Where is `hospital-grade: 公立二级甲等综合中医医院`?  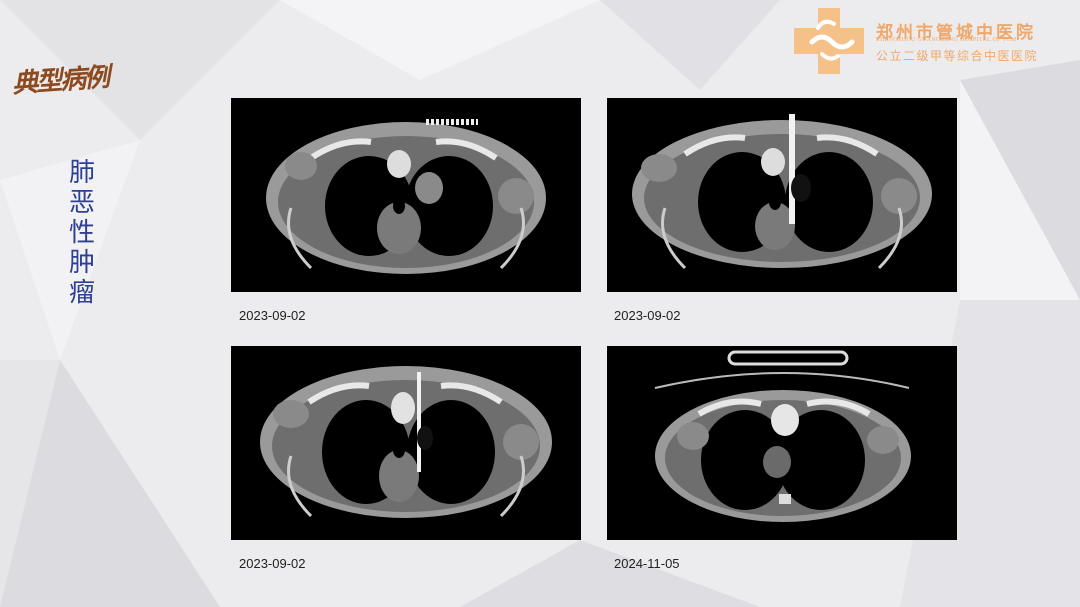
hospital-grade: 公立二级甲等综合中医医院 is located at coordinates (957, 56).